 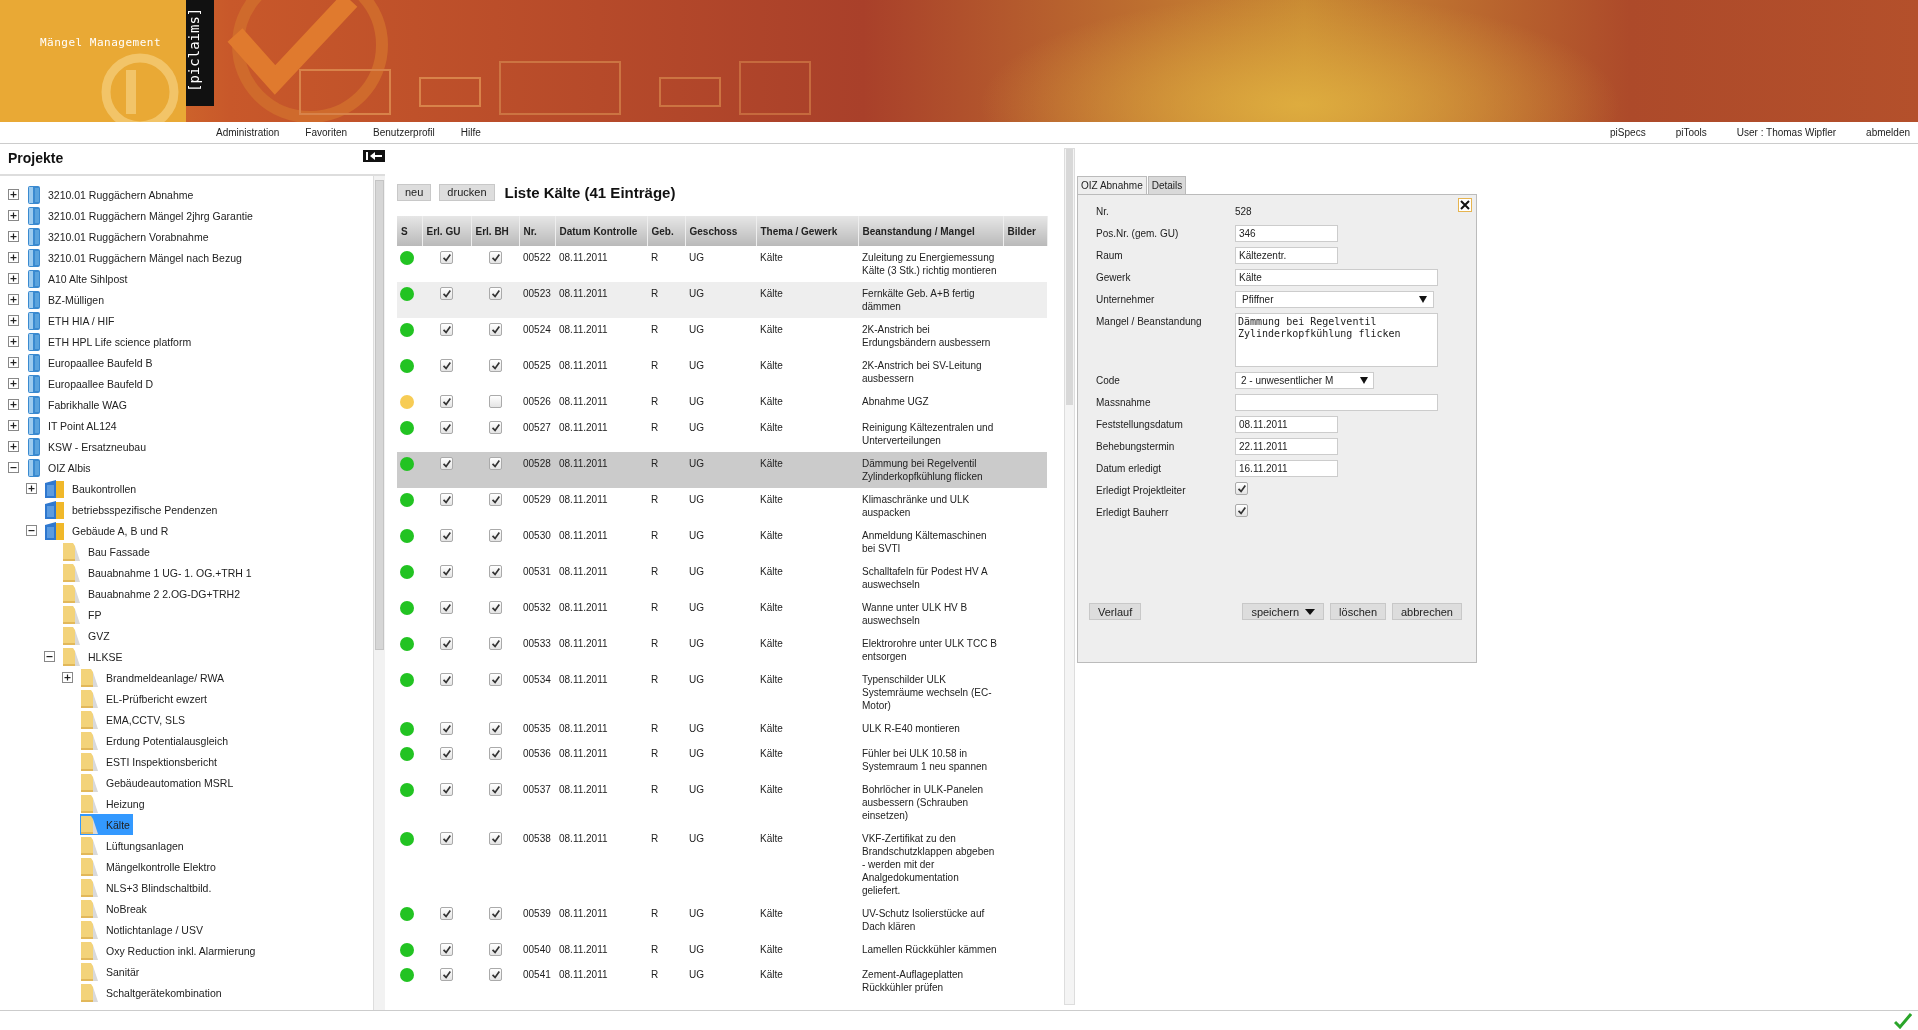 What do you see at coordinates (409, 231) in the screenshot?
I see `column-header: S` at bounding box center [409, 231].